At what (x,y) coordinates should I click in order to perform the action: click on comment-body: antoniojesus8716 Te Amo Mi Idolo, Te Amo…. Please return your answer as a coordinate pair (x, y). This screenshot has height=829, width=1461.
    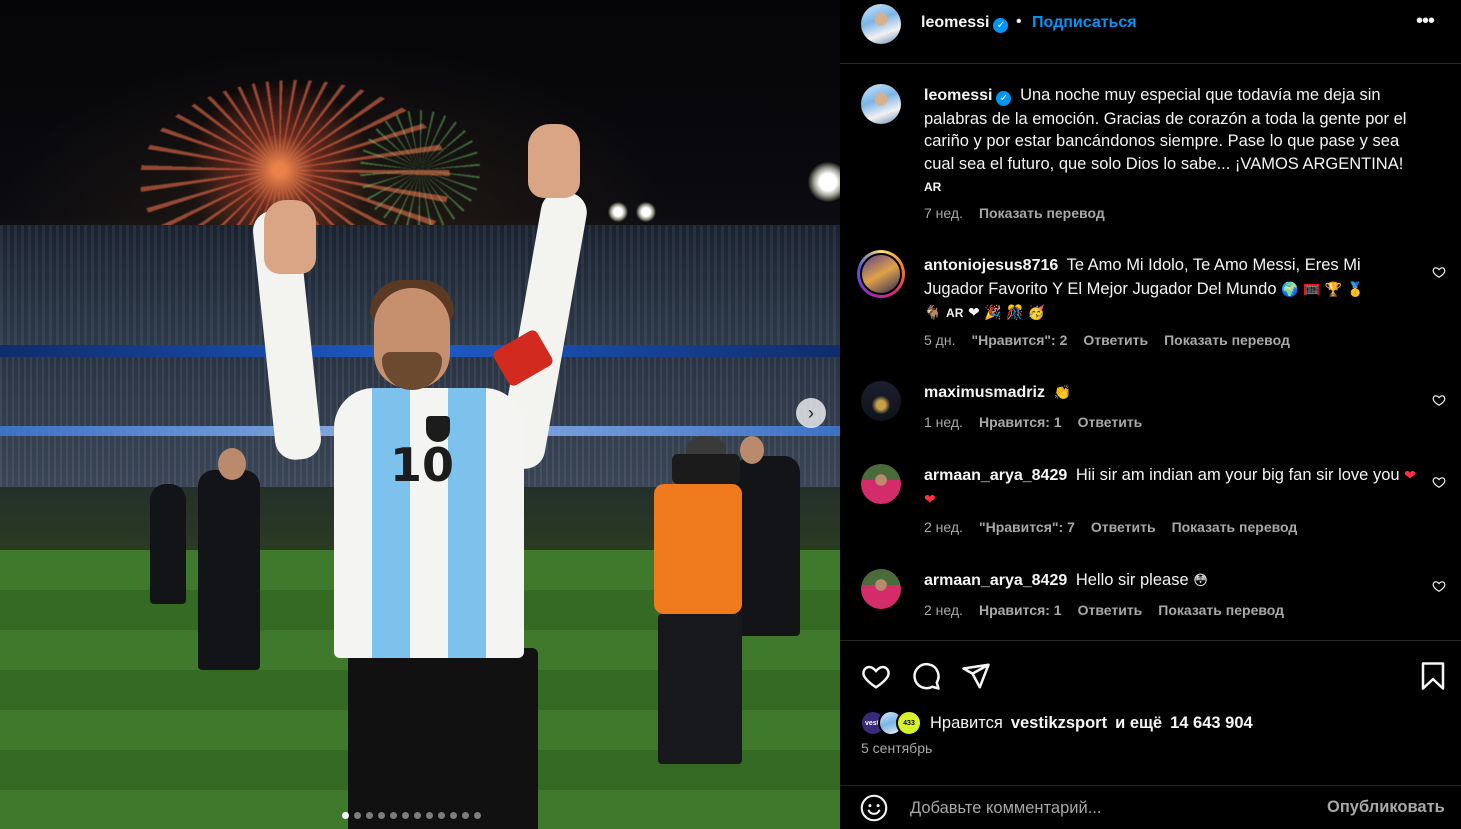
    Looking at the image, I should click on (1174, 289).